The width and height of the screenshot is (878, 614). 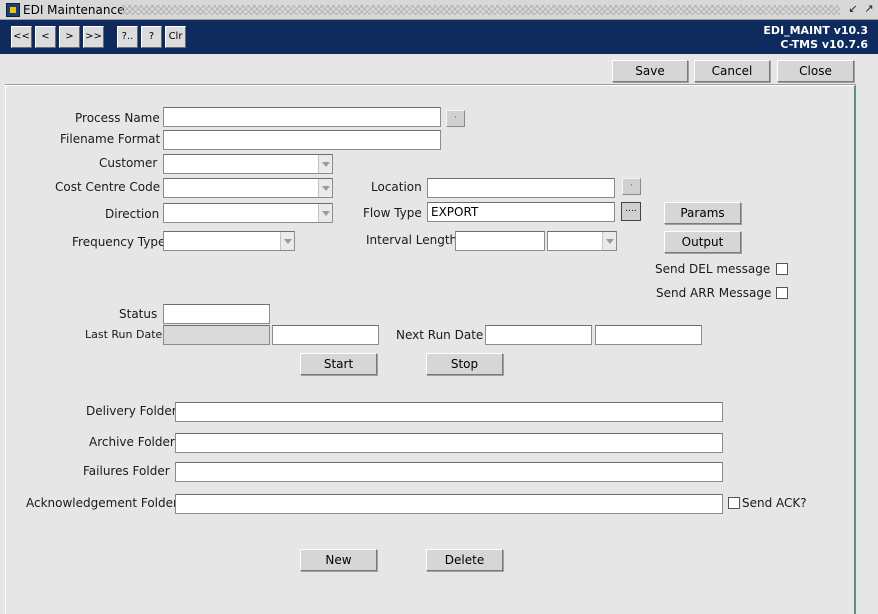 I want to click on title-bar: EDI Maintenance ↙ ↗, so click(x=439, y=10).